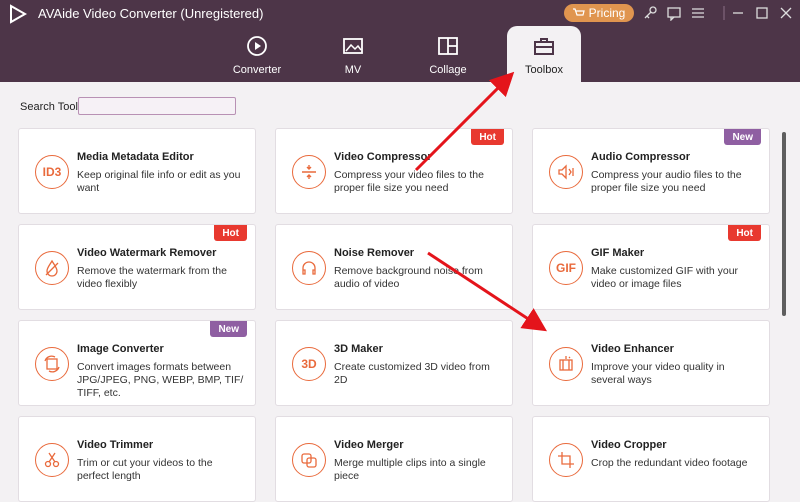  What do you see at coordinates (632, 349) in the screenshot?
I see `tool-title: Video Enhancer` at bounding box center [632, 349].